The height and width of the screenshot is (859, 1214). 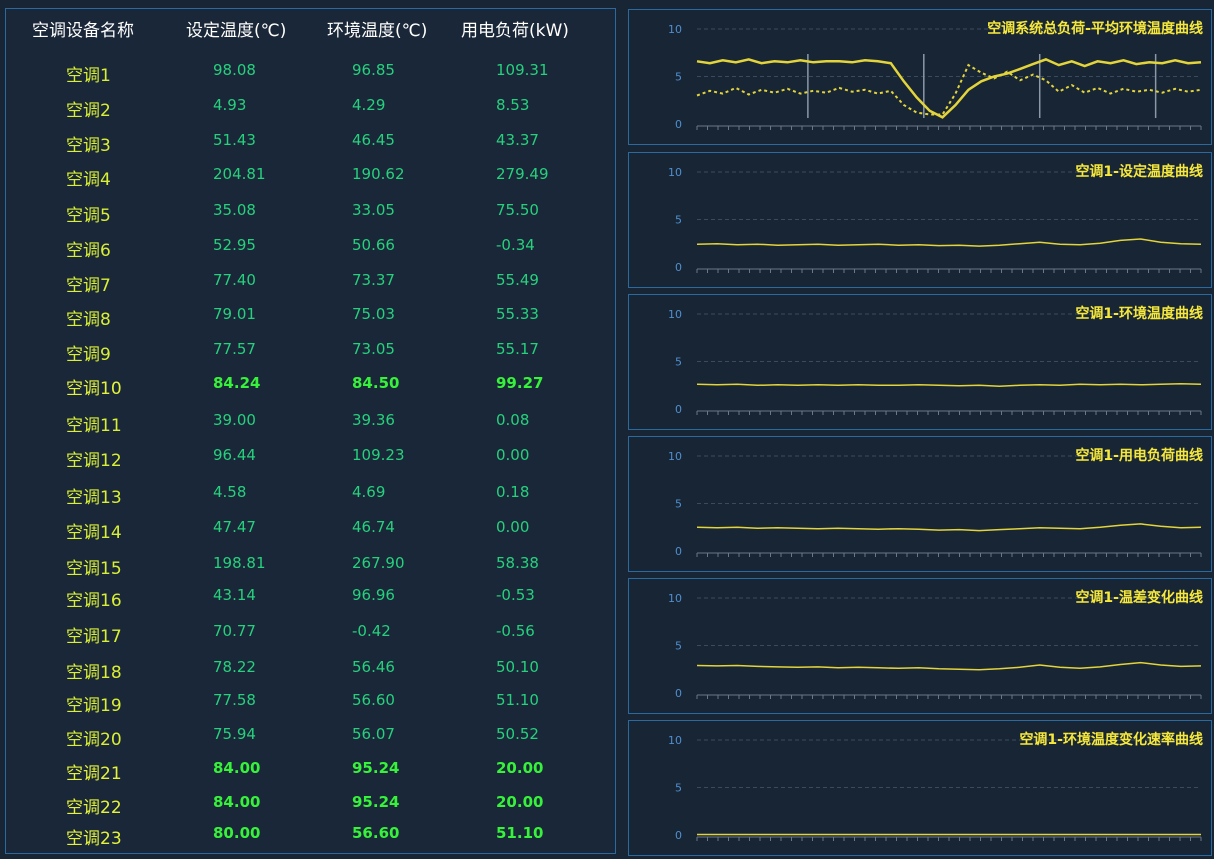 What do you see at coordinates (373, 280) in the screenshot?
I see `env-temp-cell: 73.37` at bounding box center [373, 280].